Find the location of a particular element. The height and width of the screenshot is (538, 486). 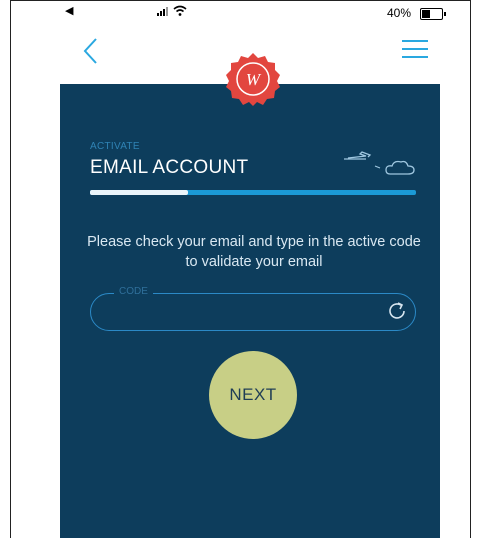

refresh-button is located at coordinates (397, 311).